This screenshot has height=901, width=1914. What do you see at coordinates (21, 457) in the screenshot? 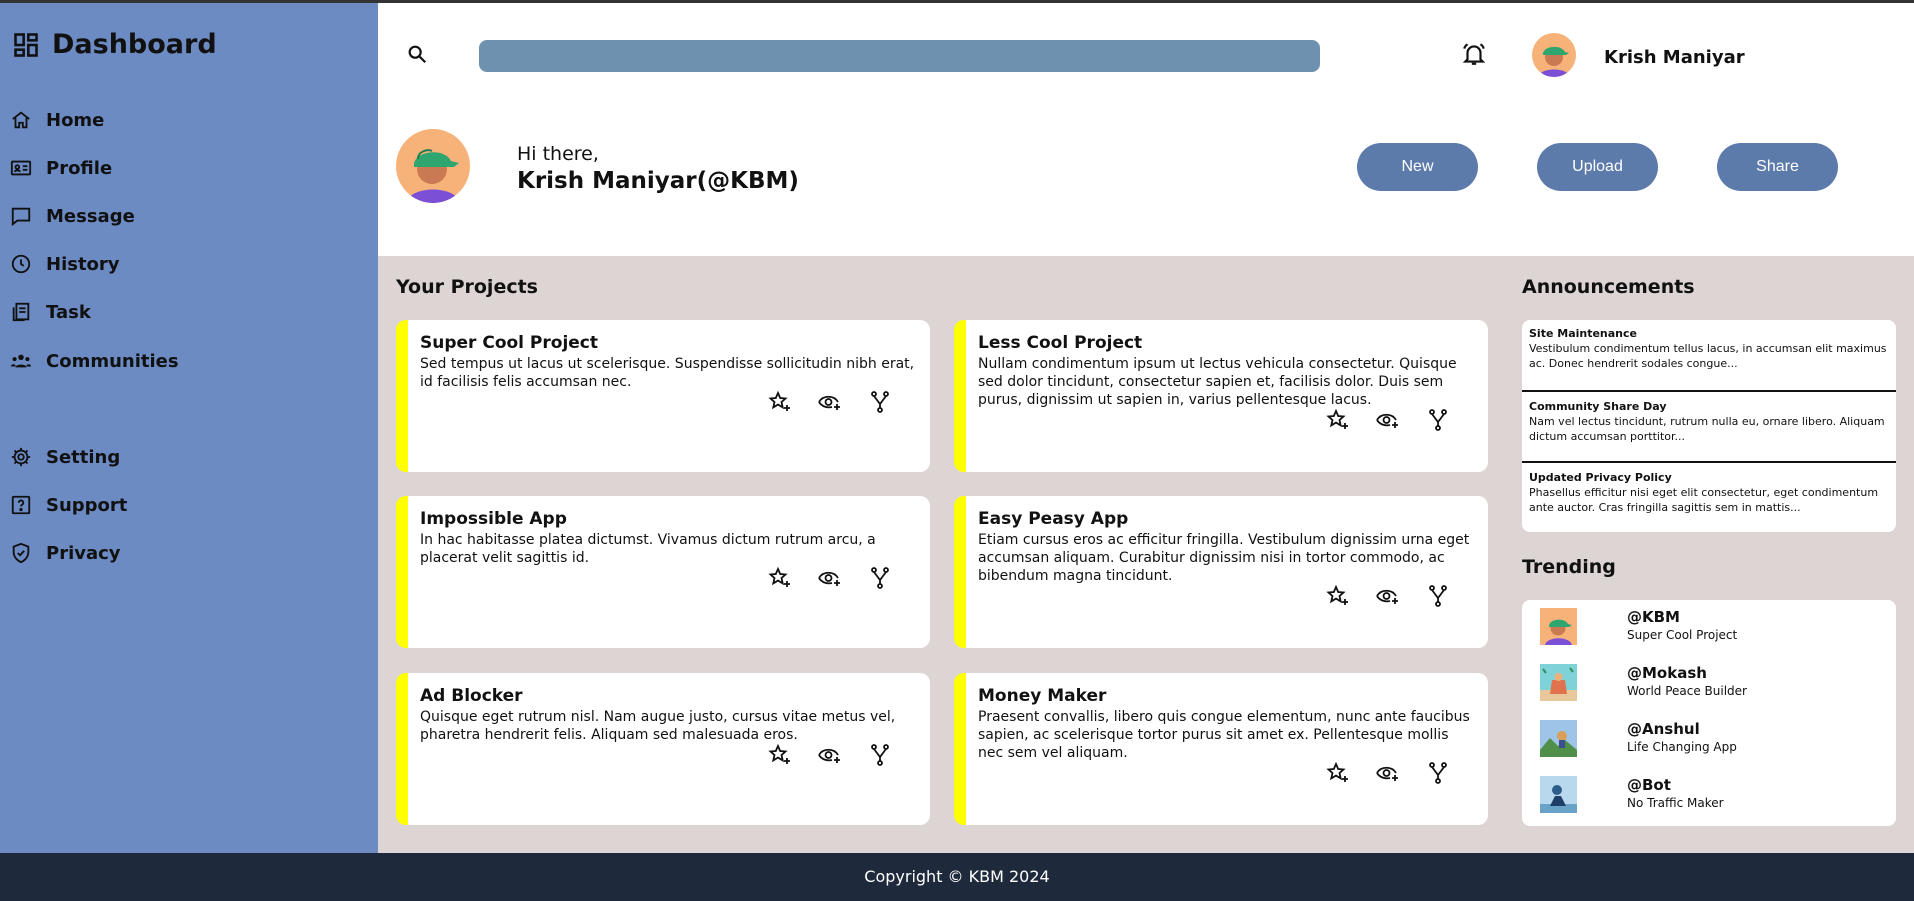
I see `gear-icon` at bounding box center [21, 457].